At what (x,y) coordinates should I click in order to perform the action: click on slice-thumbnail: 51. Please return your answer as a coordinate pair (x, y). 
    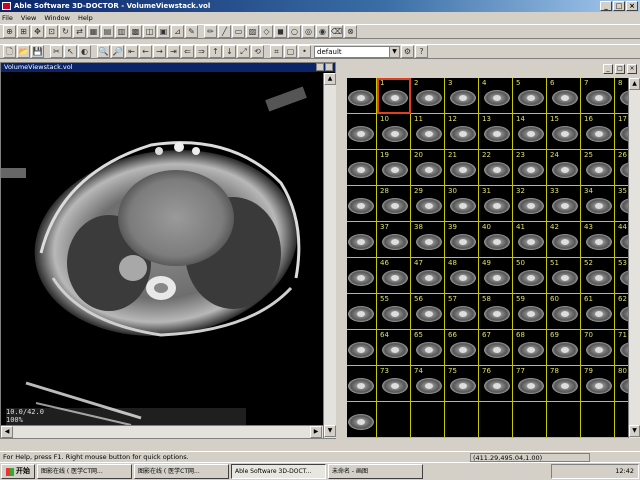
    Looking at the image, I should click on (564, 276).